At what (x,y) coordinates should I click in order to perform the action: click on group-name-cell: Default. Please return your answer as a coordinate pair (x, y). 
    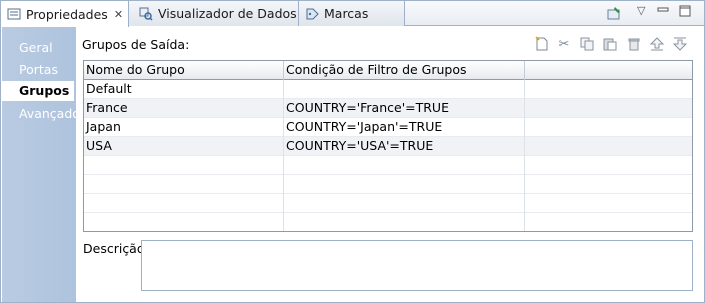
    Looking at the image, I should click on (184, 89).